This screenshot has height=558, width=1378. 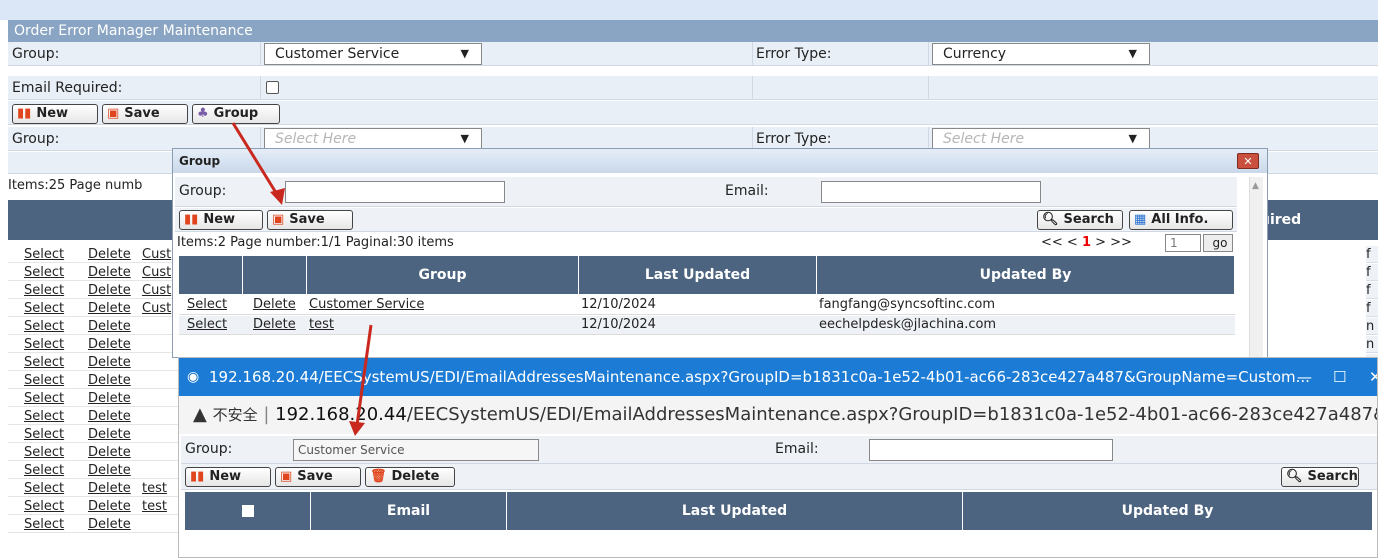 What do you see at coordinates (302, 279) in the screenshot?
I see `annotation-arrows` at bounding box center [302, 279].